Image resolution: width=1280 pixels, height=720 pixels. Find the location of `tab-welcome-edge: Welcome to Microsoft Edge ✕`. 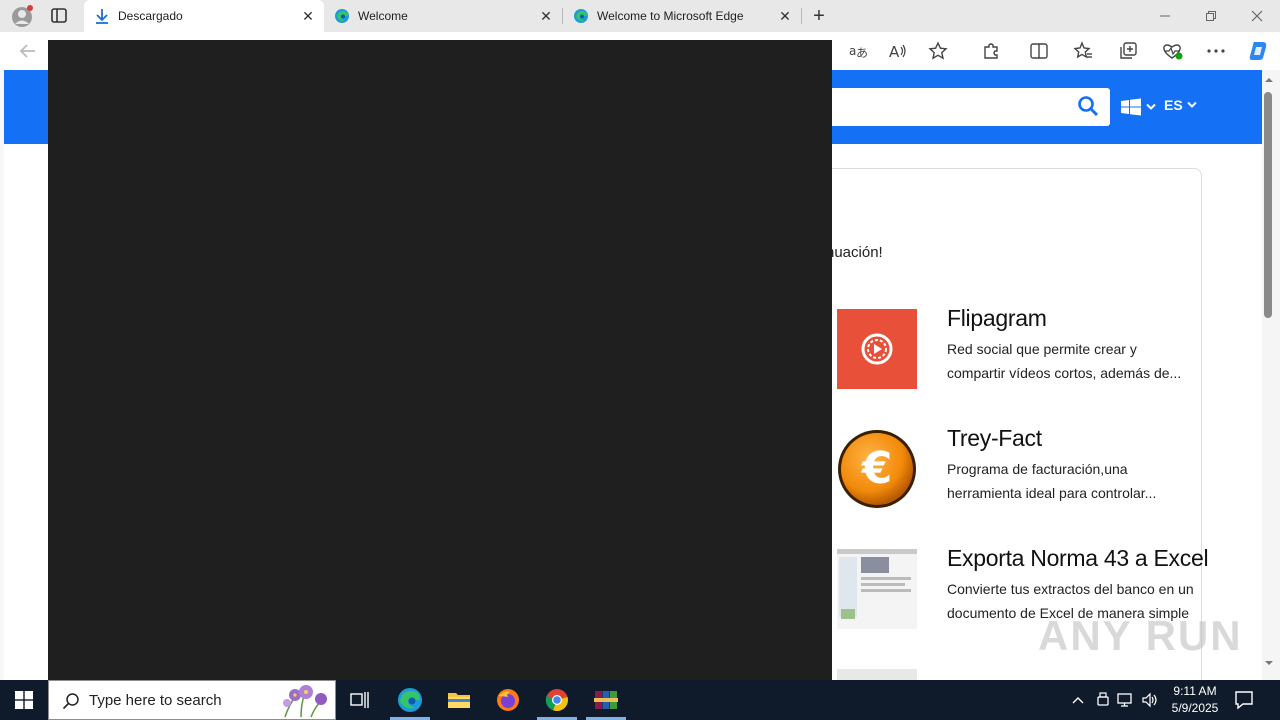

tab-welcome-edge: Welcome to Microsoft Edge ✕ is located at coordinates (682, 16).